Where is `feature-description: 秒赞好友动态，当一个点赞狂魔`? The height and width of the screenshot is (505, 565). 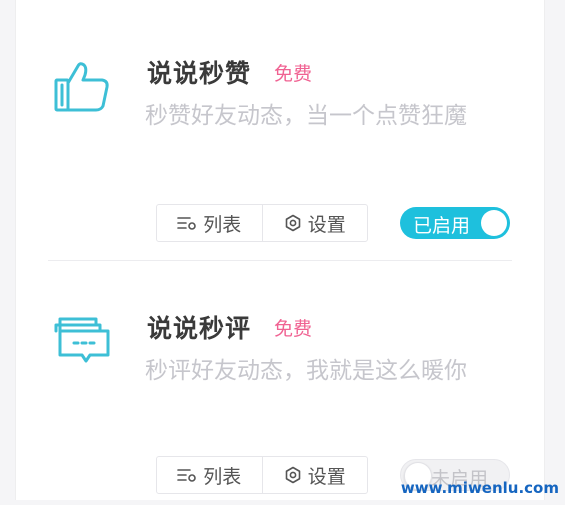 feature-description: 秒赞好友动态，当一个点赞狂魔 is located at coordinates (306, 116).